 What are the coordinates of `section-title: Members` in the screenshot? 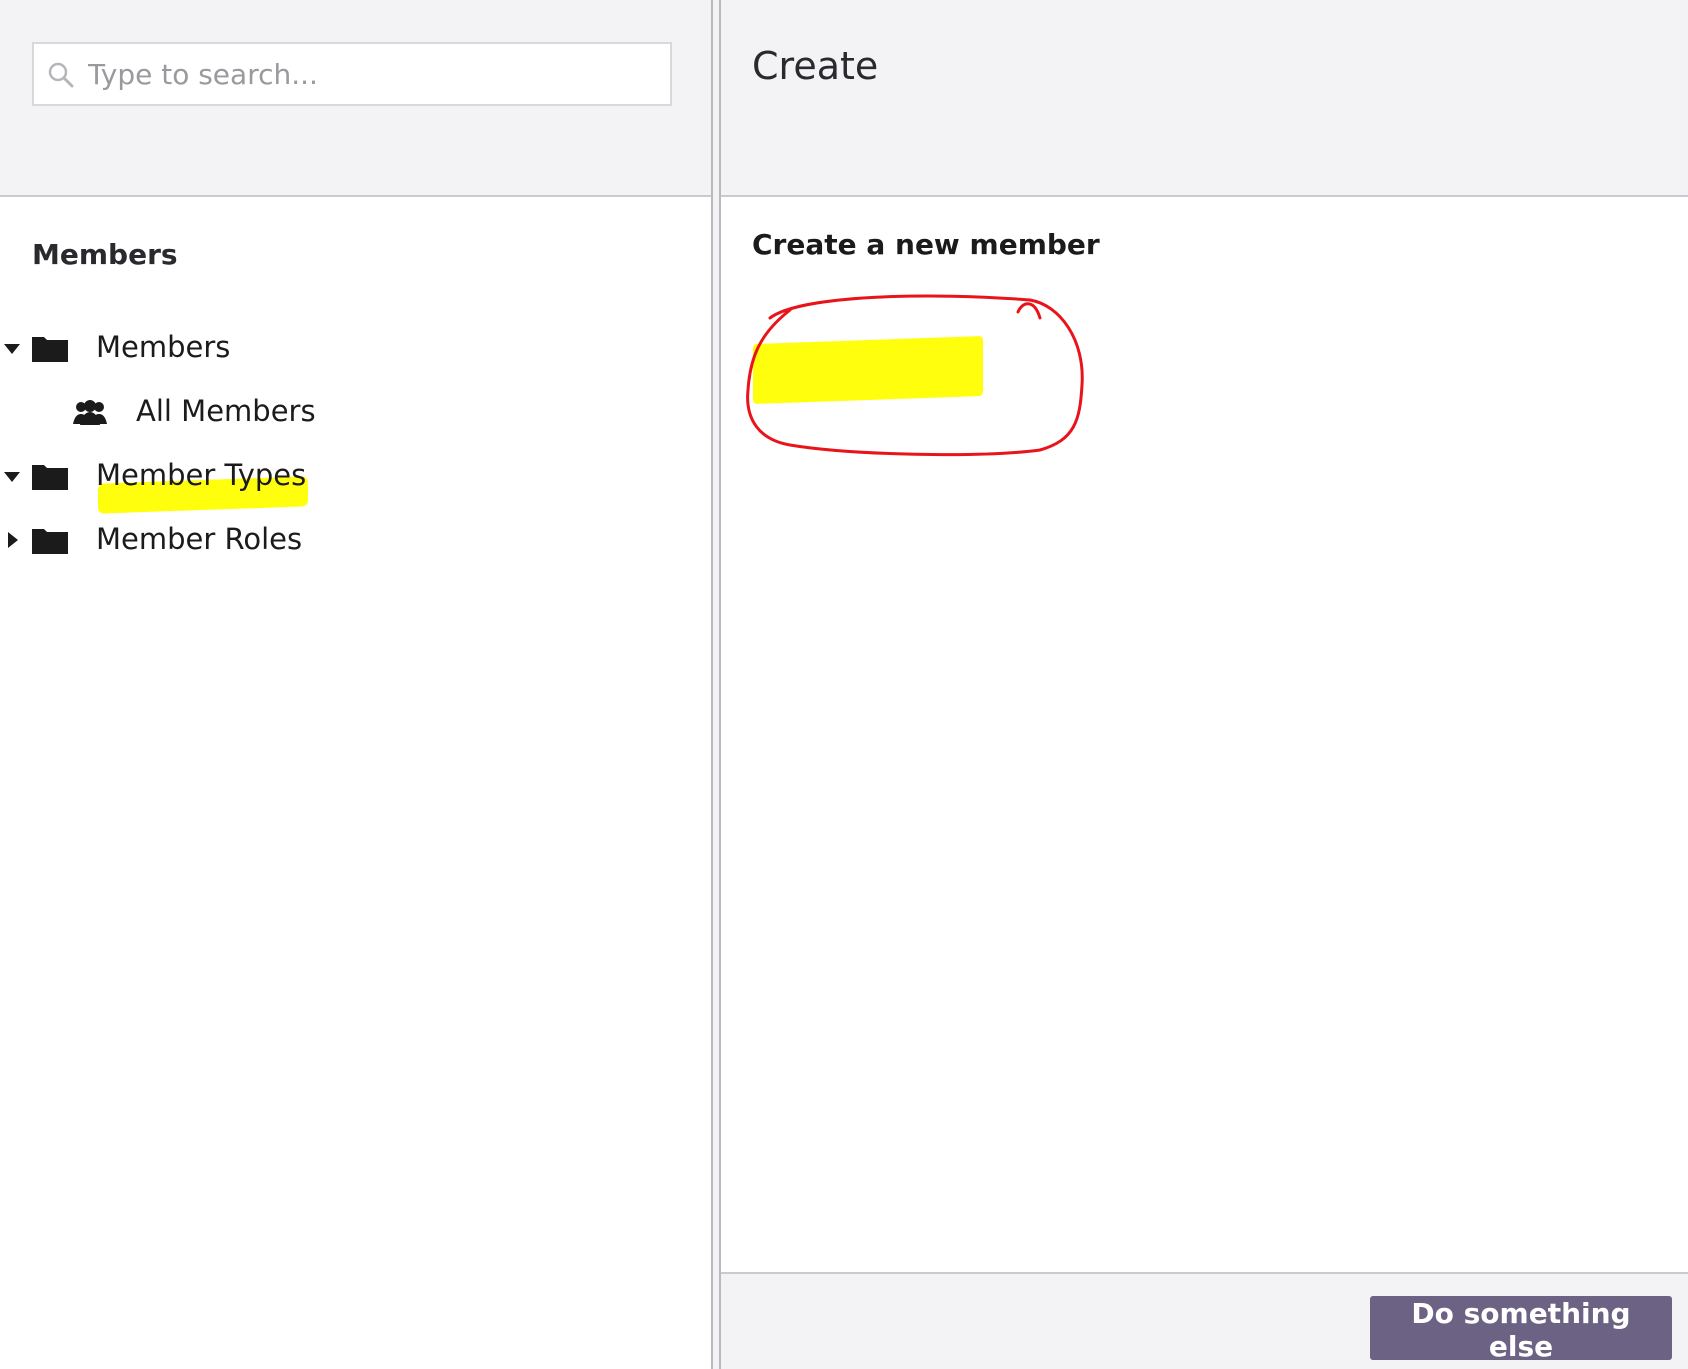 It's located at (105, 254).